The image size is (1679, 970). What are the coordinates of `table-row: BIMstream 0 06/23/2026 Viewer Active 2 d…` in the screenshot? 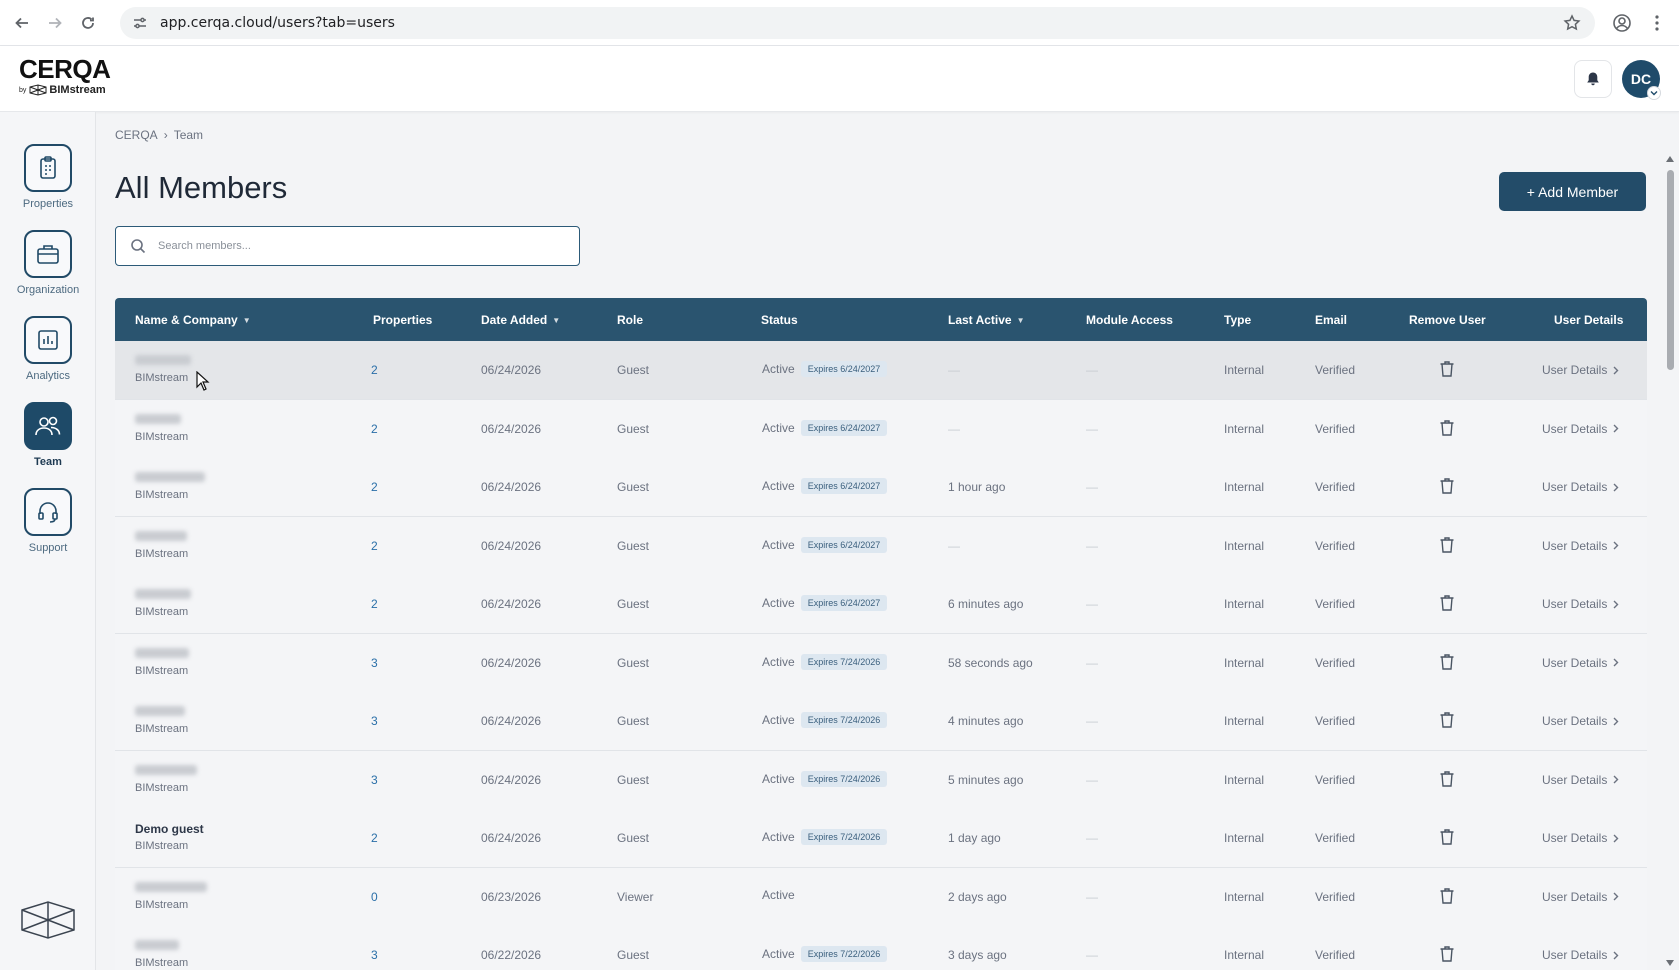 It's located at (881, 897).